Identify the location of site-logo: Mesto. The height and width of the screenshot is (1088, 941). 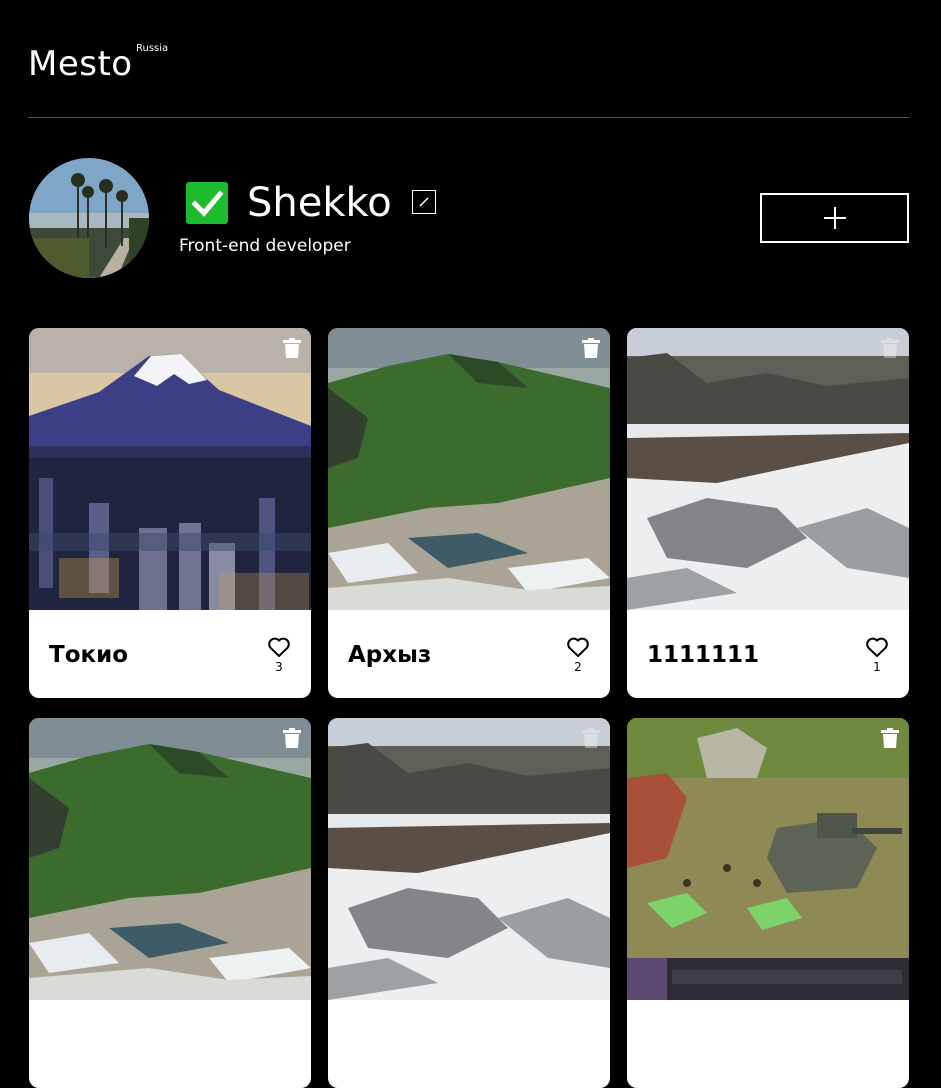
(80, 64).